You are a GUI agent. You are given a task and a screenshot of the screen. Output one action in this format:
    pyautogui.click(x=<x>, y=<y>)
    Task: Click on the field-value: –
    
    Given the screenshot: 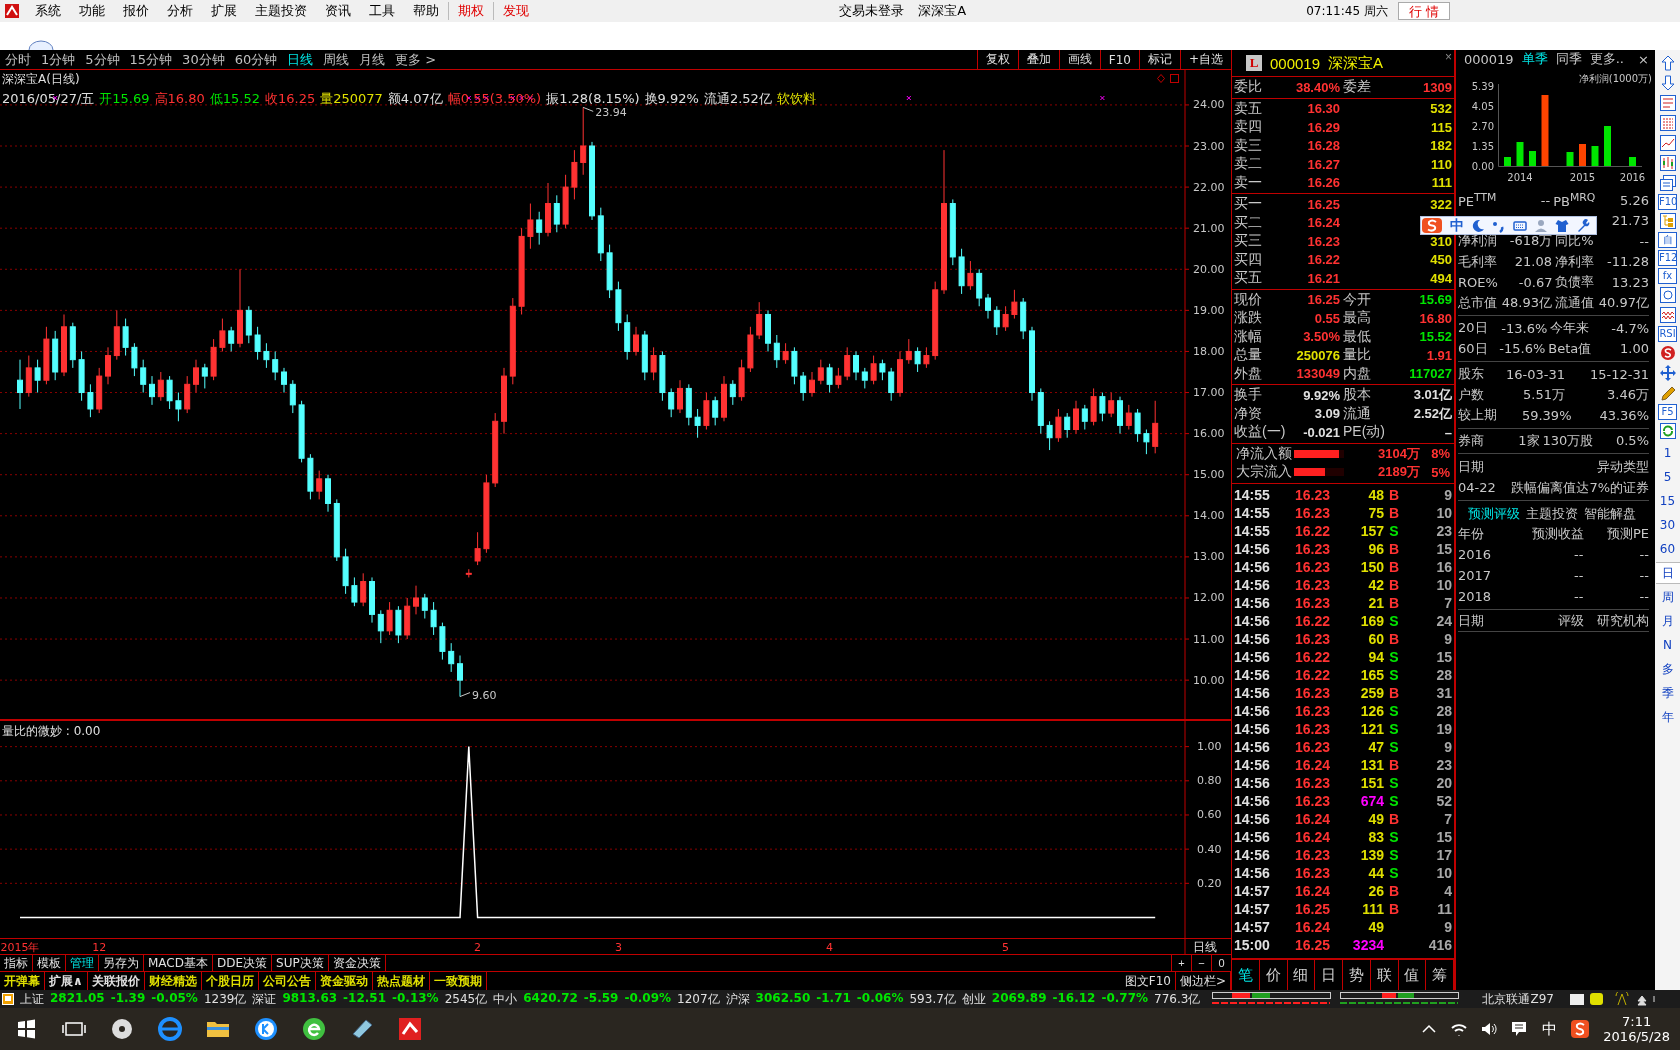 What is the action you would take?
    pyautogui.click(x=1447, y=432)
    